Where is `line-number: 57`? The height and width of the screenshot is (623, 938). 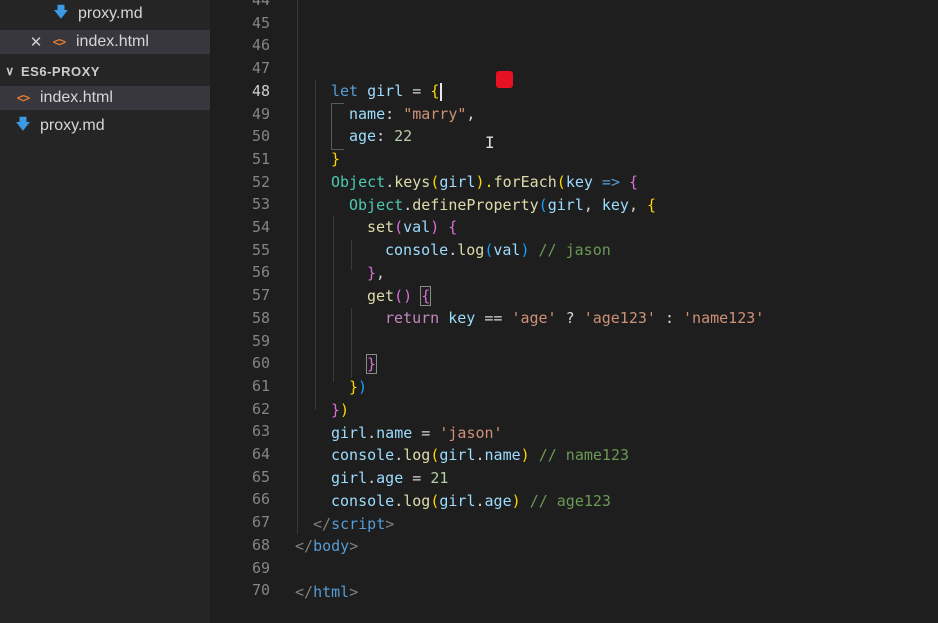 line-number: 57 is located at coordinates (260, 295).